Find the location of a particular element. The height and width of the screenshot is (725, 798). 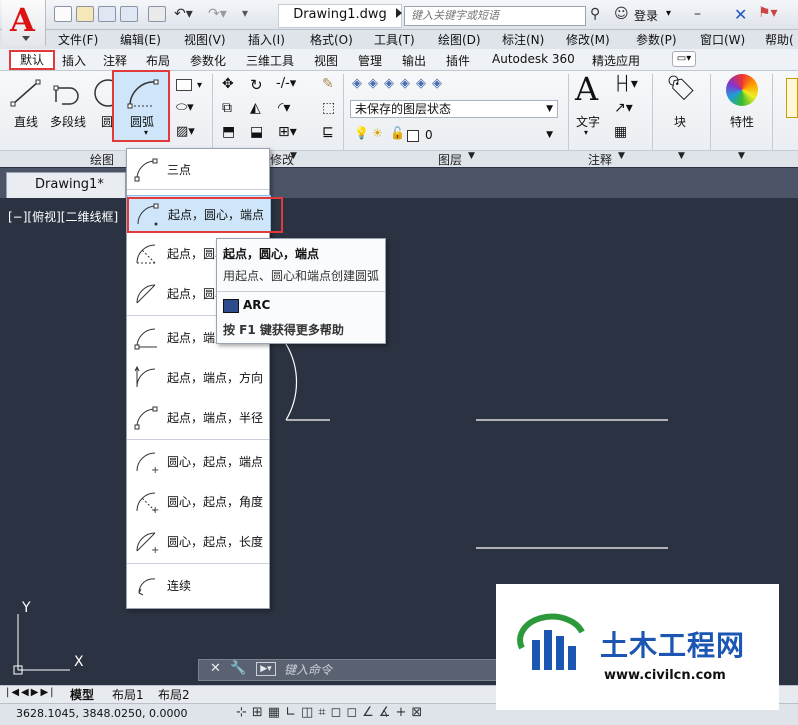

menu-edit: 编辑(E) is located at coordinates (140, 39).